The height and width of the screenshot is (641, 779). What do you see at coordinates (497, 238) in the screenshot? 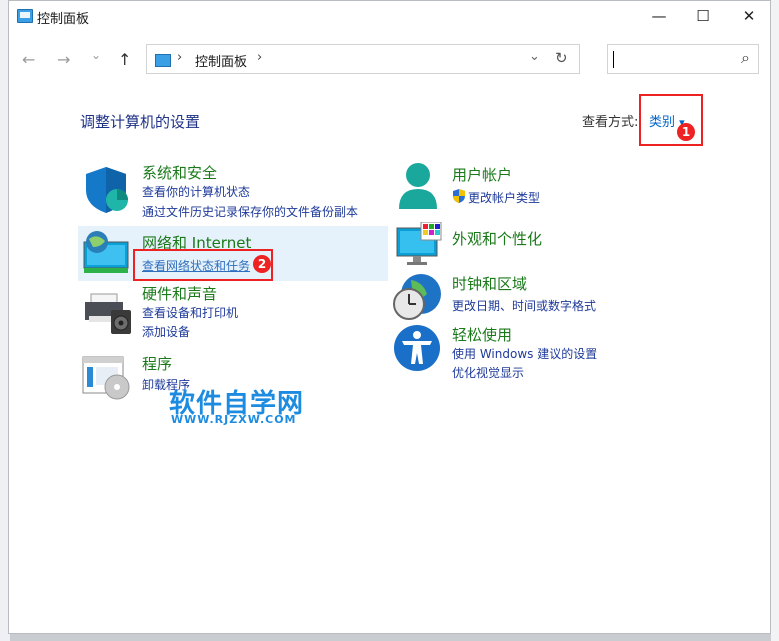
I see `category-title-appearance: 外观和个性化` at bounding box center [497, 238].